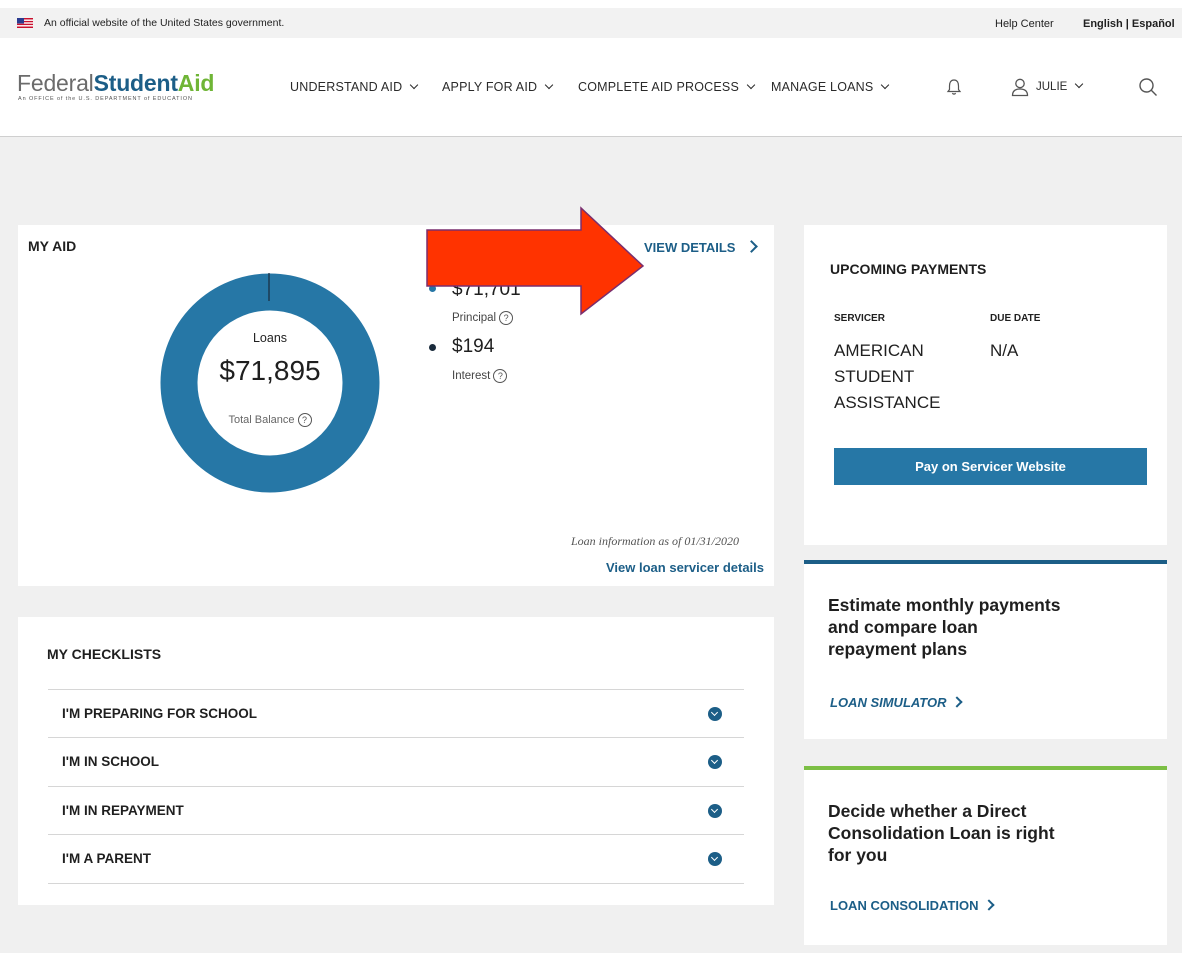 The height and width of the screenshot is (953, 1182). I want to click on nav-manage-loans: MANAGE LOANS, so click(830, 87).